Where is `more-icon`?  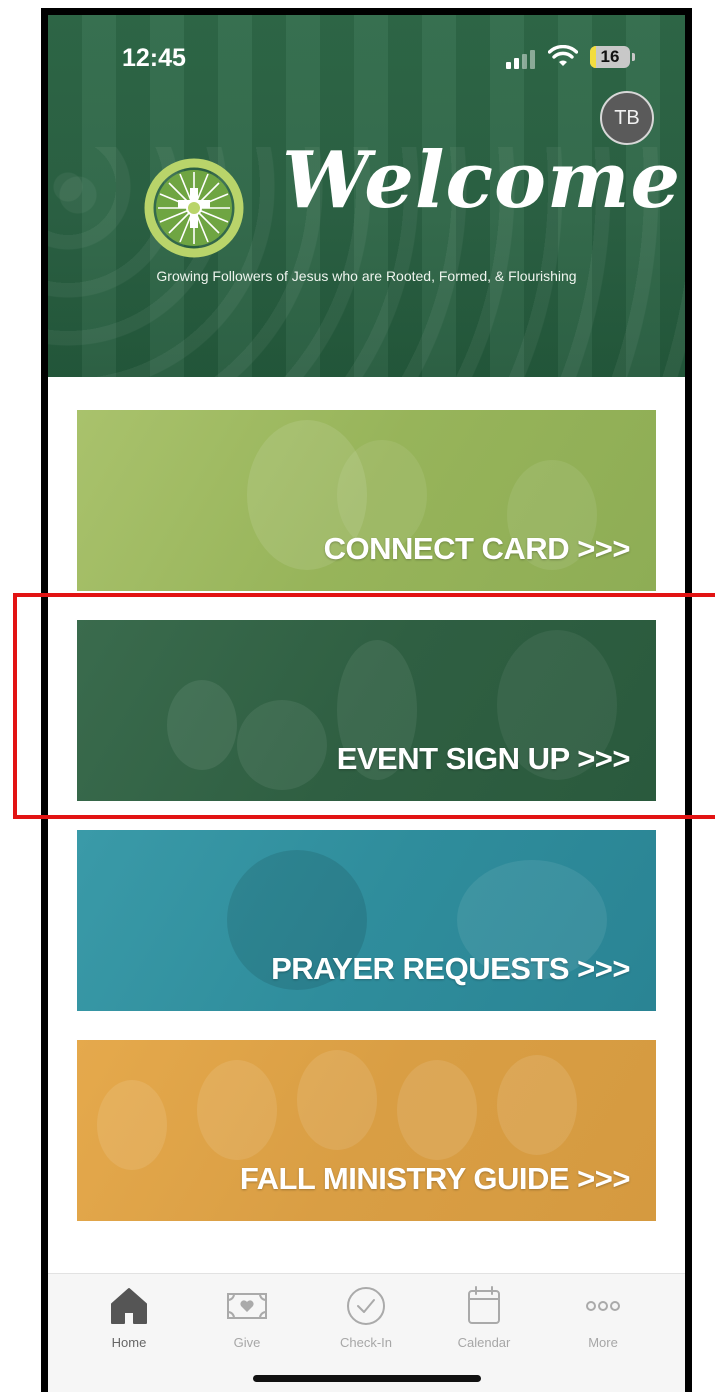 more-icon is located at coordinates (603, 1306).